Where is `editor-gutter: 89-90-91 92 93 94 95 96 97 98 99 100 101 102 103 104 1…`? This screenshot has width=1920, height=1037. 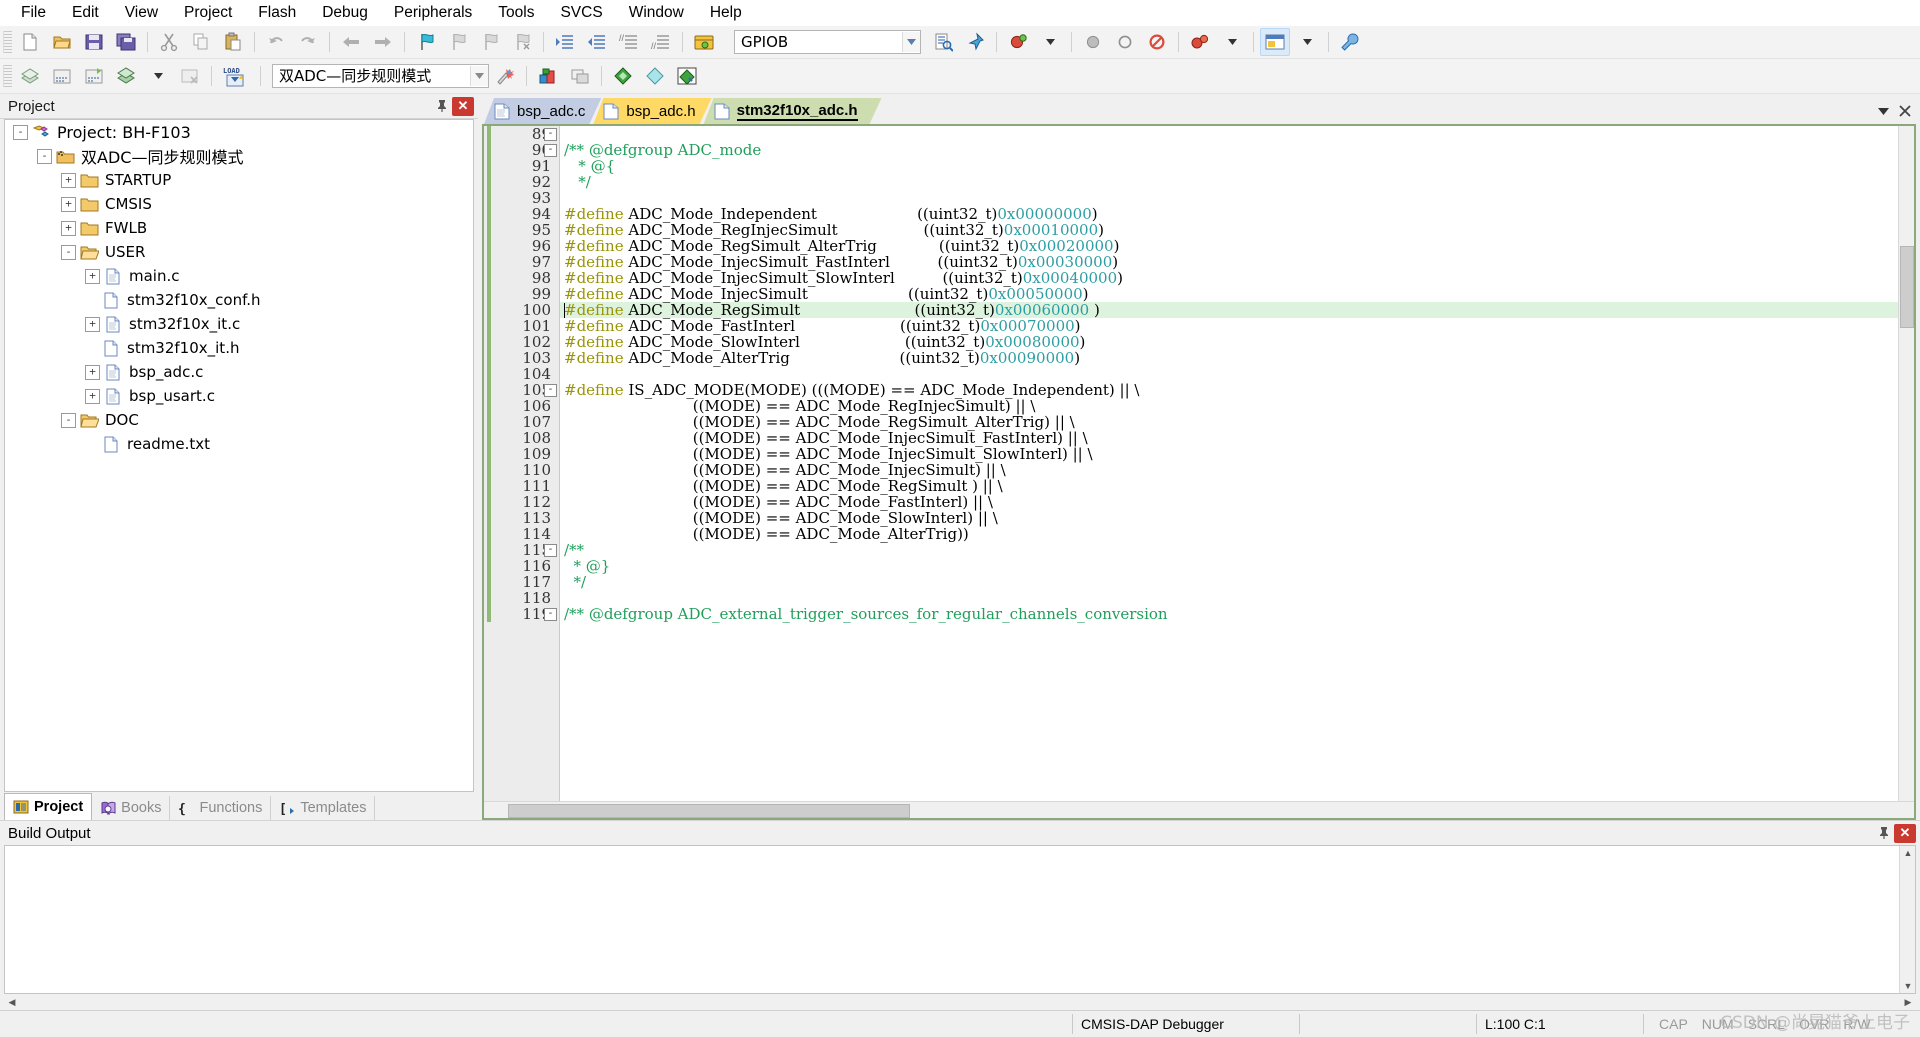
editor-gutter: 89-90-91 92 93 94 95 96 97 98 99 100 101 102 103 104 1… is located at coordinates (522, 463).